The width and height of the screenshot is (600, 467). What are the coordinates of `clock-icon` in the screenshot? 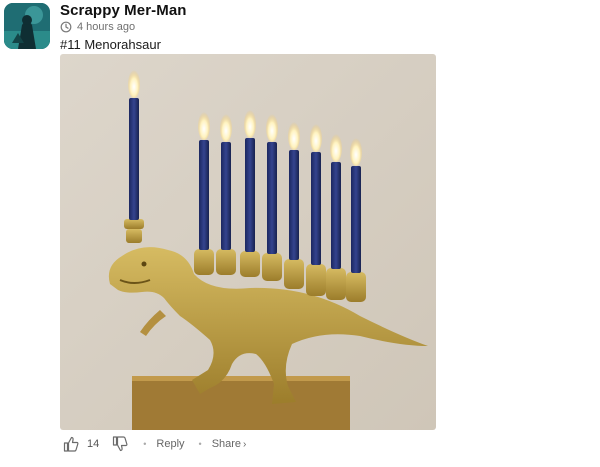 It's located at (66, 27).